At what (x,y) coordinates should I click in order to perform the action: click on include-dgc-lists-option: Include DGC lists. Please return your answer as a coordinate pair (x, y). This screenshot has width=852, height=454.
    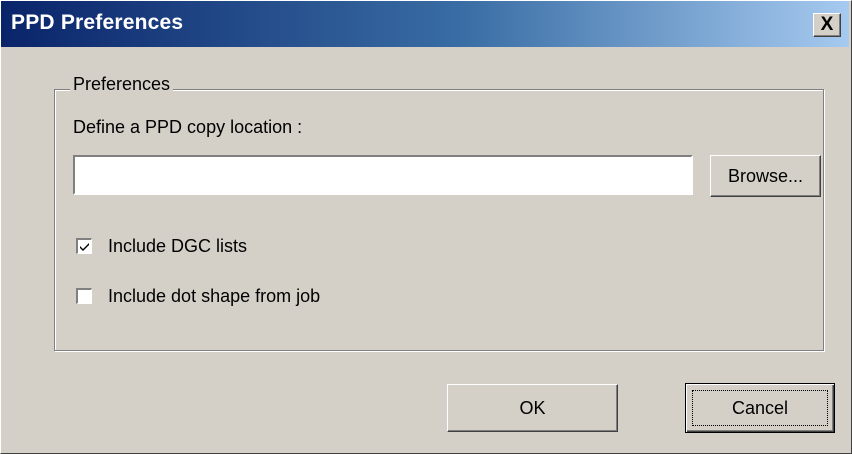
    Looking at the image, I should click on (161, 246).